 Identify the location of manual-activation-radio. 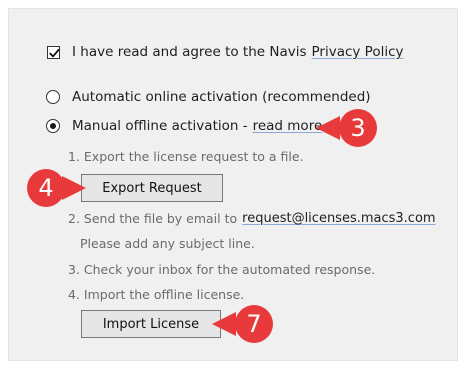
(53, 126).